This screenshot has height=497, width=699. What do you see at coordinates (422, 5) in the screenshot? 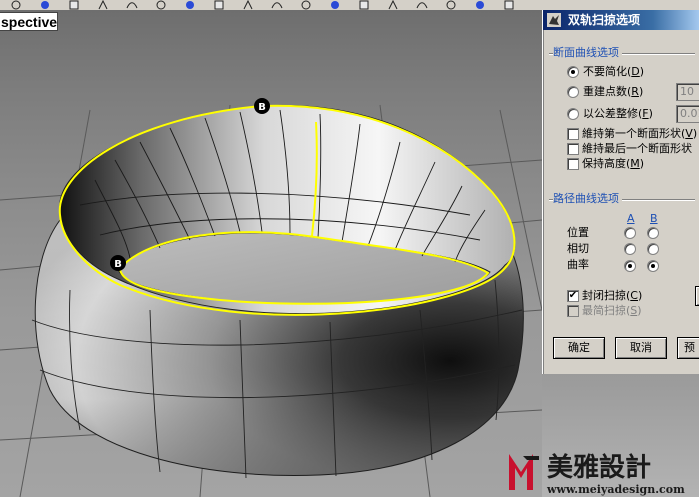
I see `cone-icon` at bounding box center [422, 5].